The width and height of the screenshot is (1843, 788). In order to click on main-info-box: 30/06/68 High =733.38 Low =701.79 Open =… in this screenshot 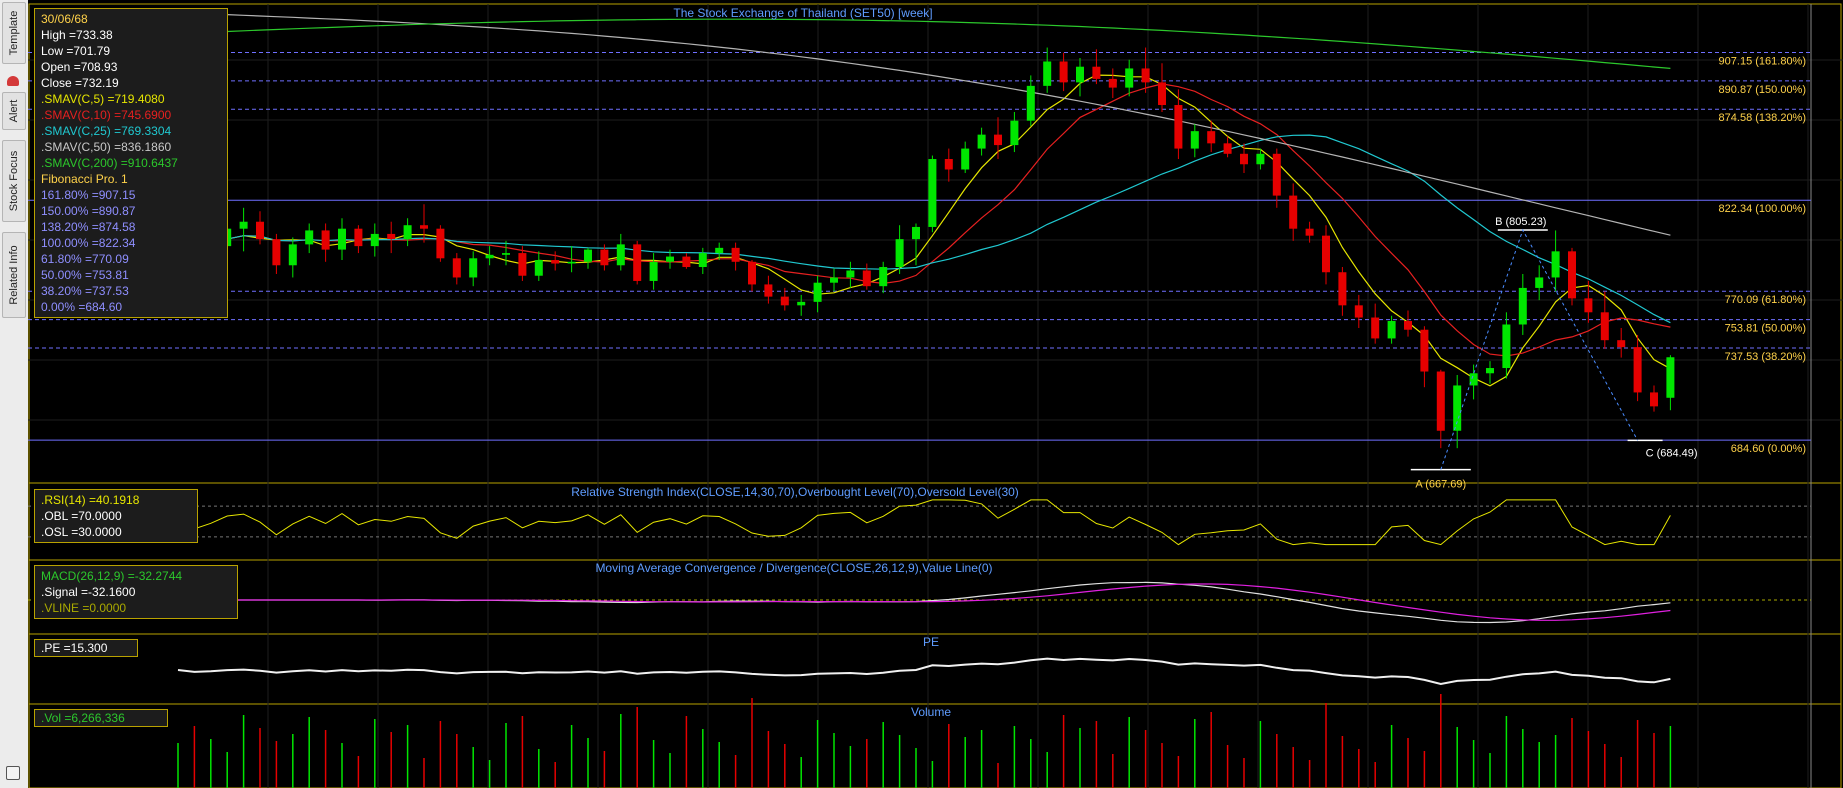, I will do `click(131, 163)`.